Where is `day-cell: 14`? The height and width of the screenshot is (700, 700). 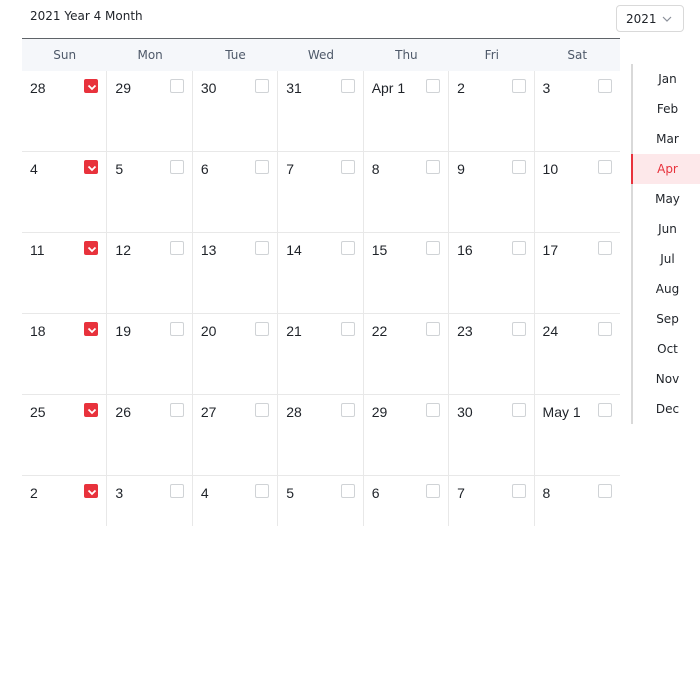 day-cell: 14 is located at coordinates (321, 273).